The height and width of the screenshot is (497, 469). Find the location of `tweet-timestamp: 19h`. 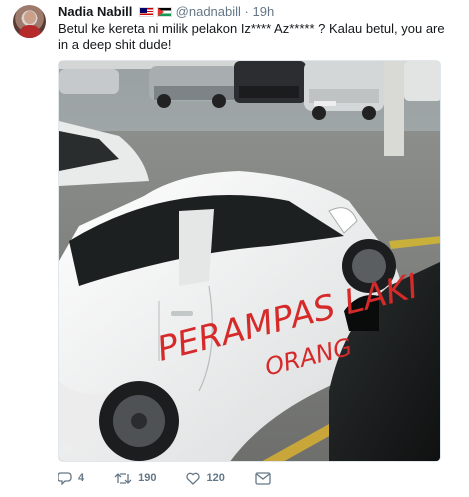

tweet-timestamp: 19h is located at coordinates (264, 11).